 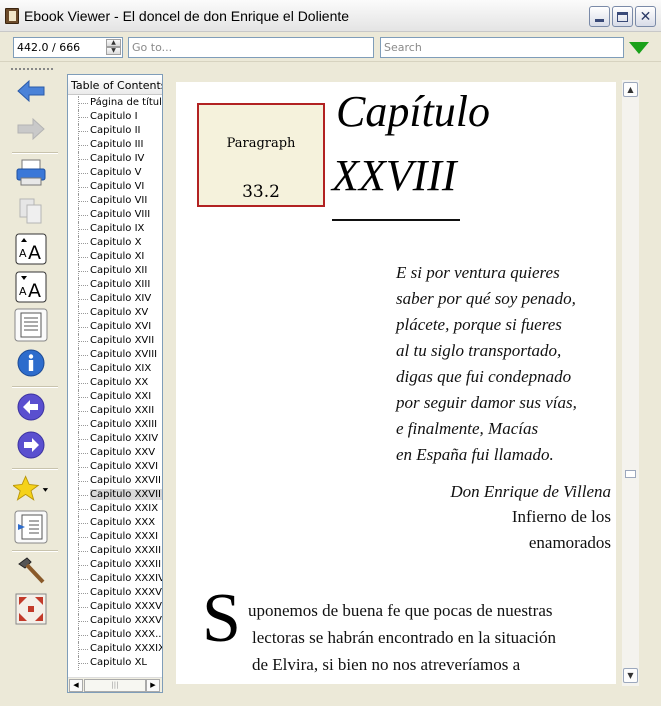 I want to click on toolbar-grip, so click(x=32, y=69).